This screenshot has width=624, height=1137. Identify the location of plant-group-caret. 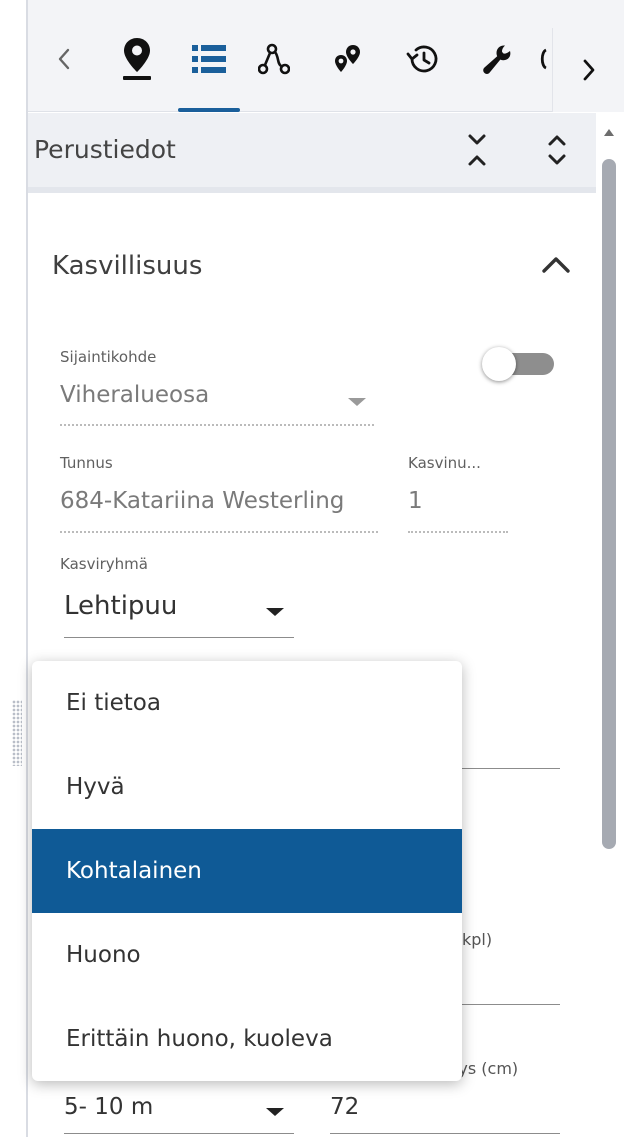
(275, 612).